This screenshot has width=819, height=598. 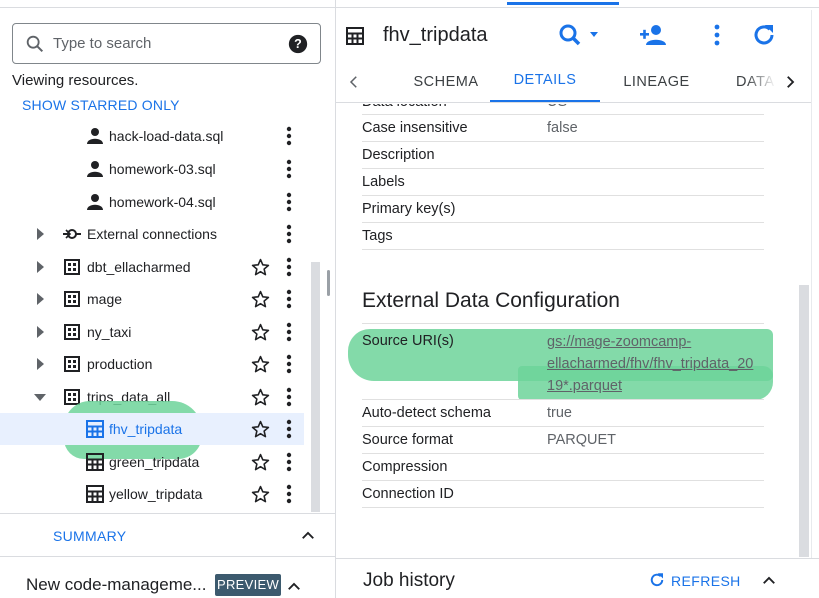 I want to click on tree-row: homework-03.sql, so click(x=152, y=169).